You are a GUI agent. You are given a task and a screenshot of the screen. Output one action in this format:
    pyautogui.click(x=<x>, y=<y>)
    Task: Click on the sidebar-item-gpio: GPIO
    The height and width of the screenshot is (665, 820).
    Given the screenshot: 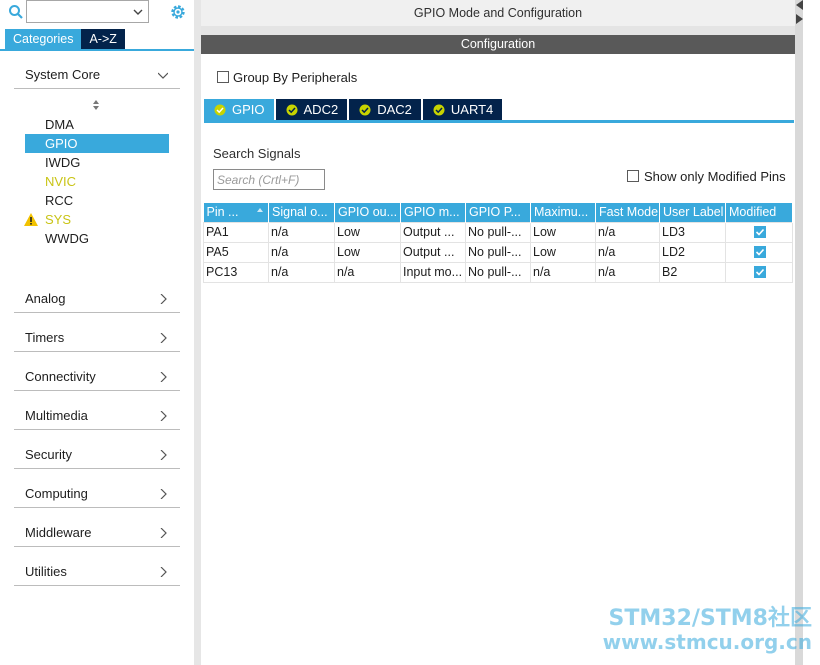 What is the action you would take?
    pyautogui.click(x=97, y=143)
    